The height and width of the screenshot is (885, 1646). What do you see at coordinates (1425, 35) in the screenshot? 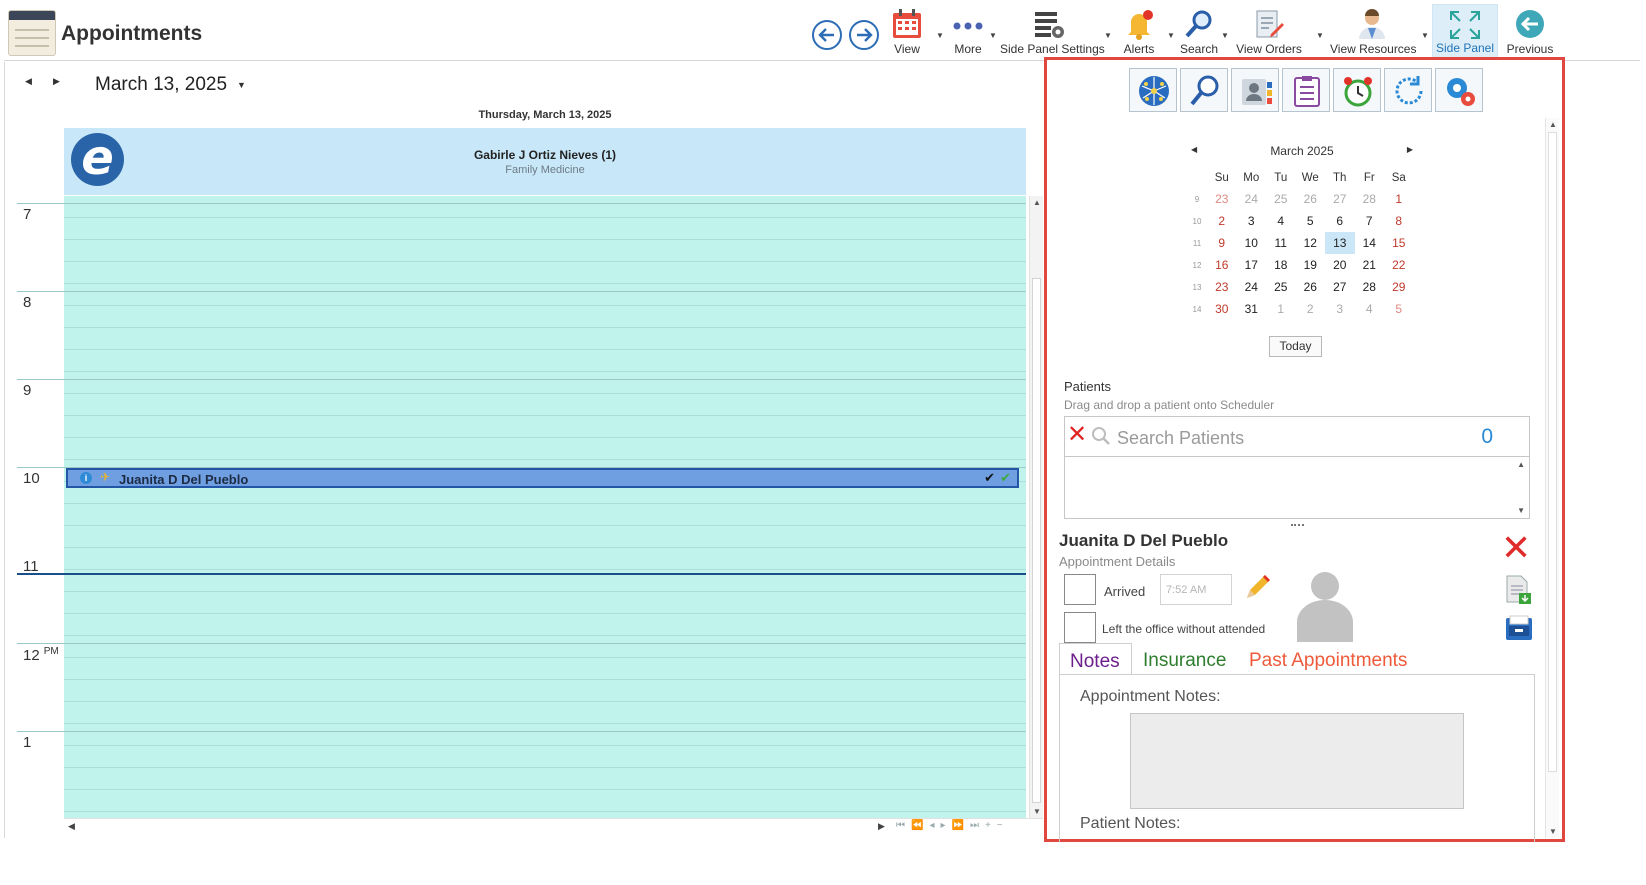
I see `view-resources-dropdown-arrow: ▼` at bounding box center [1425, 35].